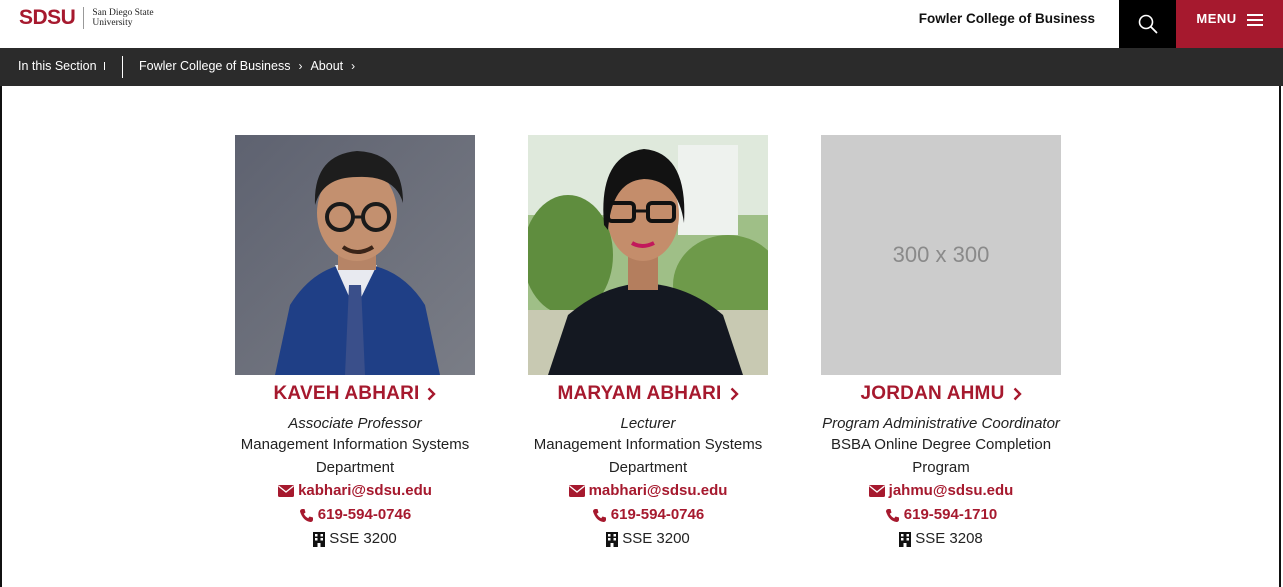 The image size is (1283, 587). Describe the element at coordinates (365, 490) in the screenshot. I see `email-text: kabhari@sdsu.edu` at that location.